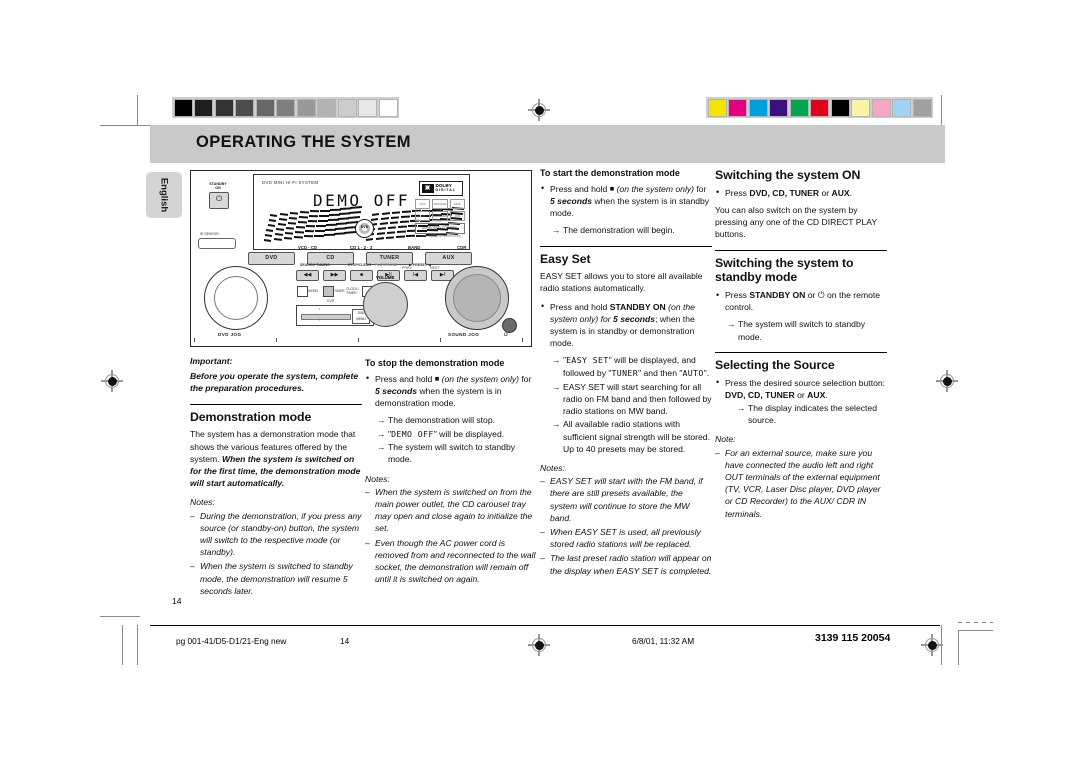 The height and width of the screenshot is (763, 1080). Describe the element at coordinates (396, 390) in the screenshot. I see `stop-text-seconds: 5 seconds` at that location.